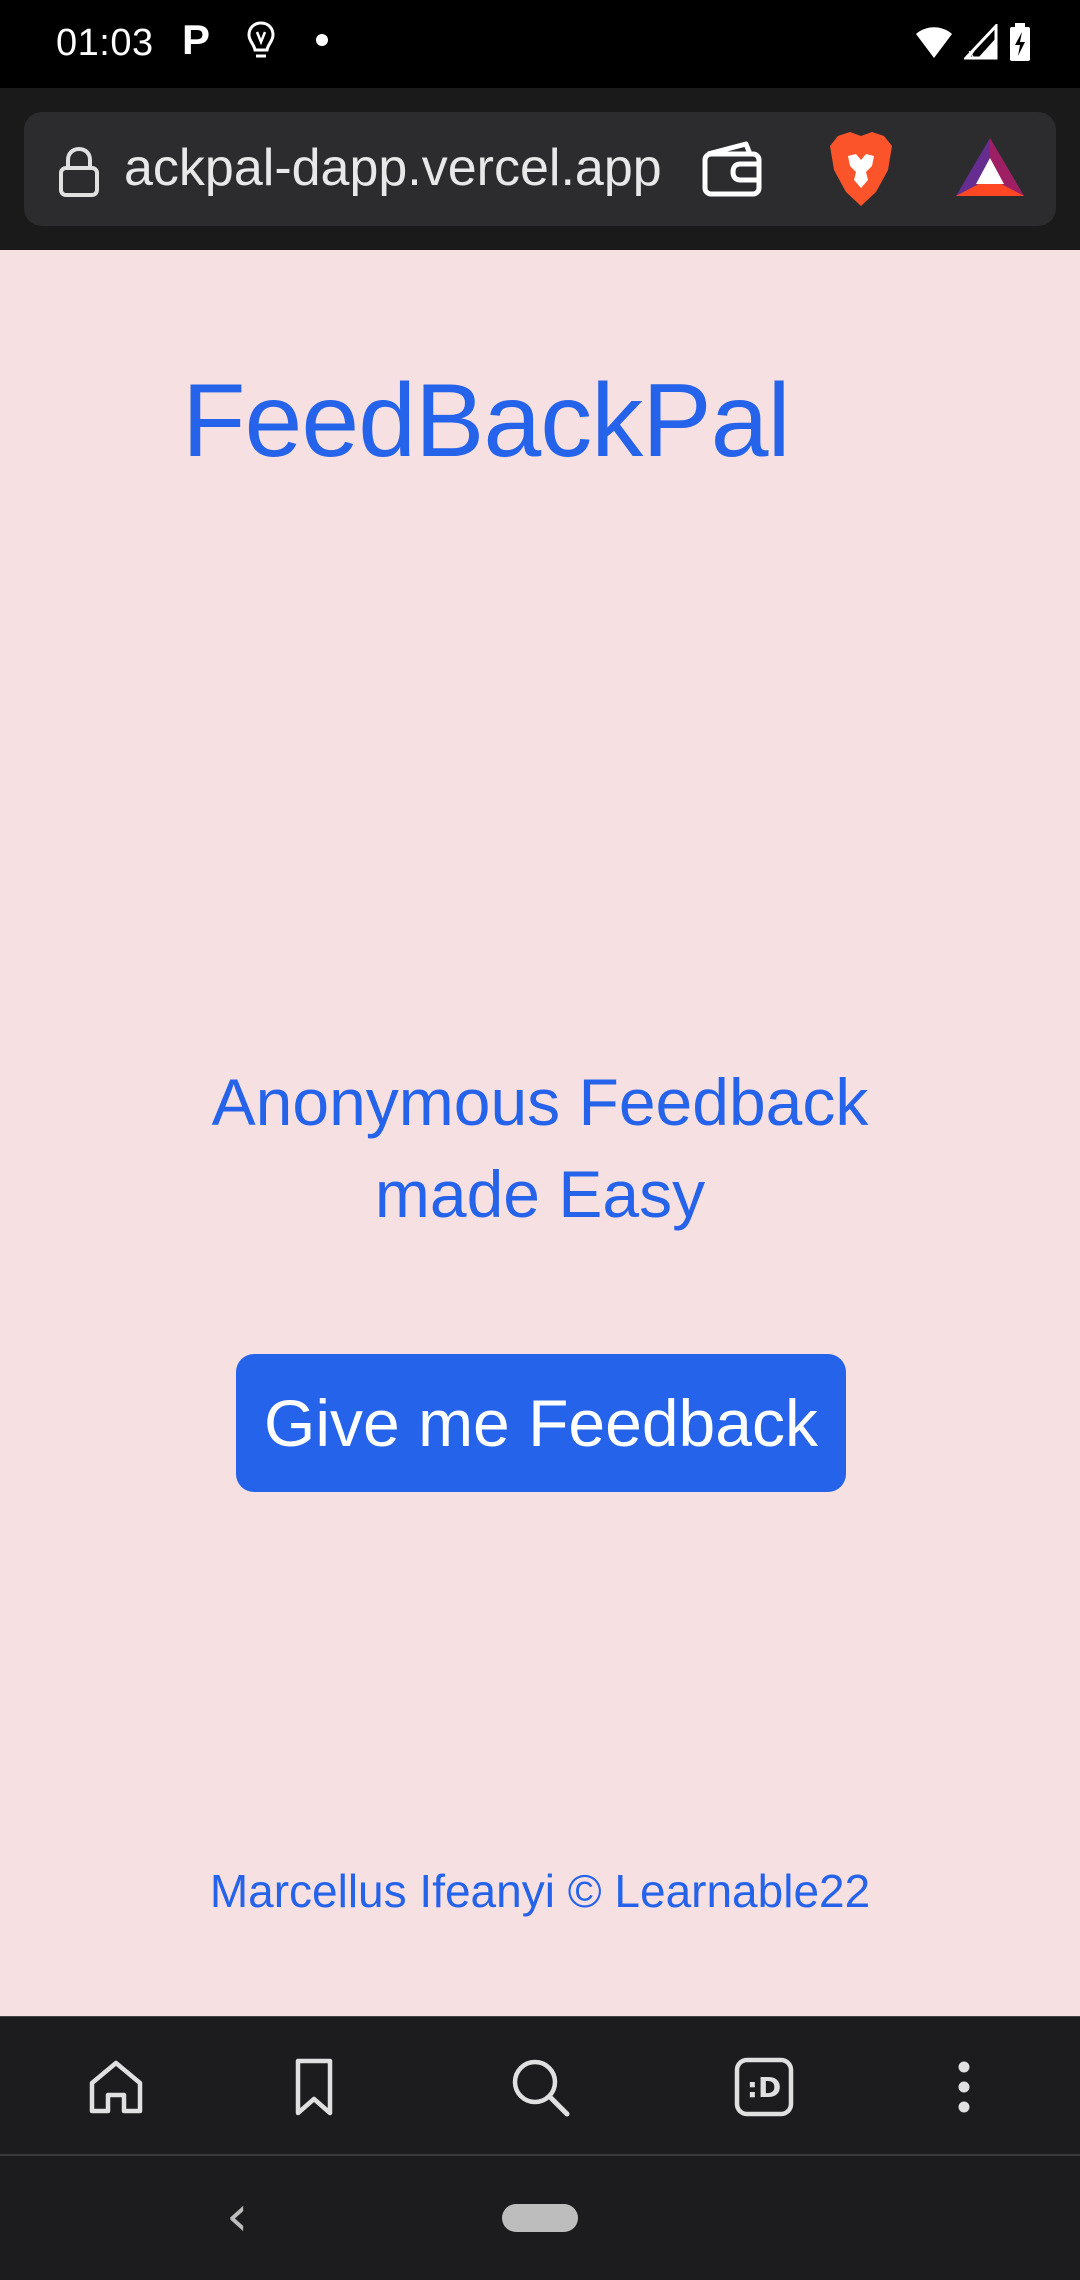 Image resolution: width=1080 pixels, height=2280 pixels. I want to click on url-text: ackpal-dapp.vercel.app, so click(414, 168).